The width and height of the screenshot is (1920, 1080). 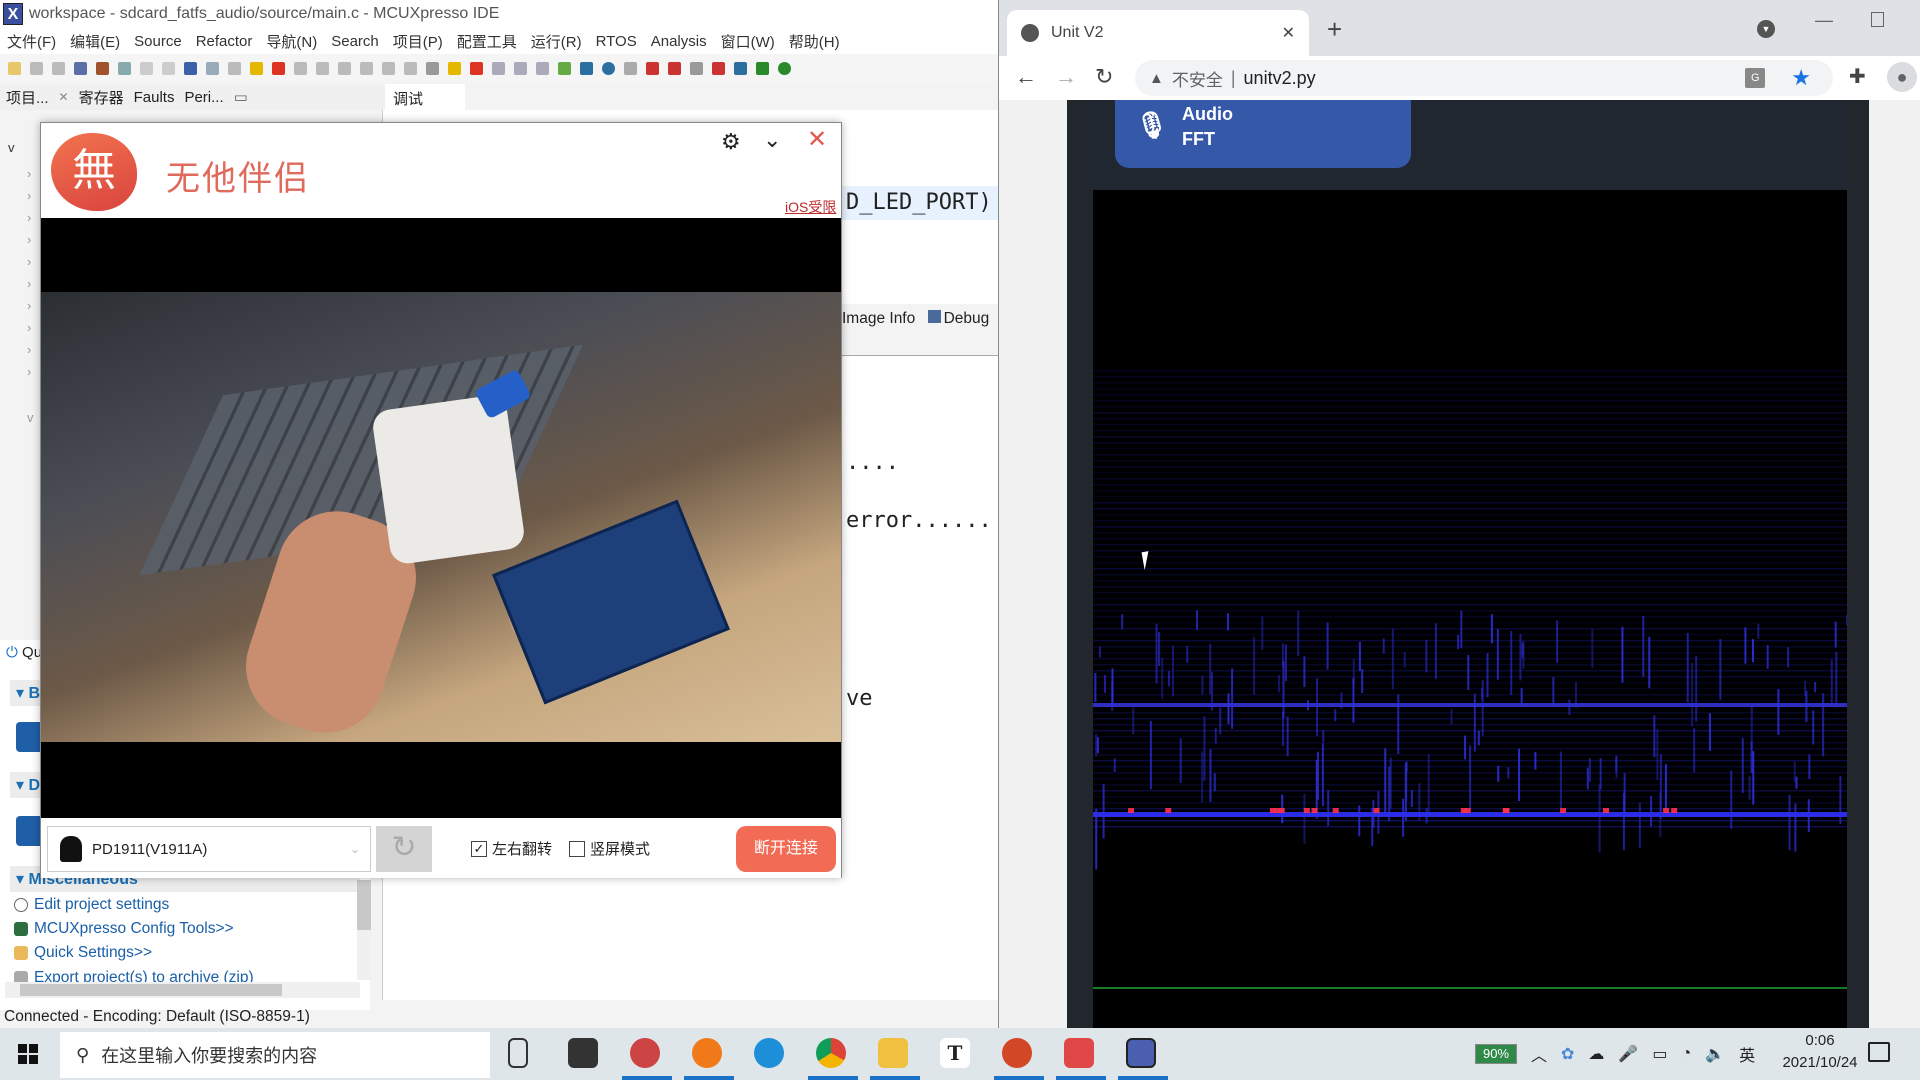 What do you see at coordinates (241, 97) in the screenshot?
I see `minimize-icon: ▭` at bounding box center [241, 97].